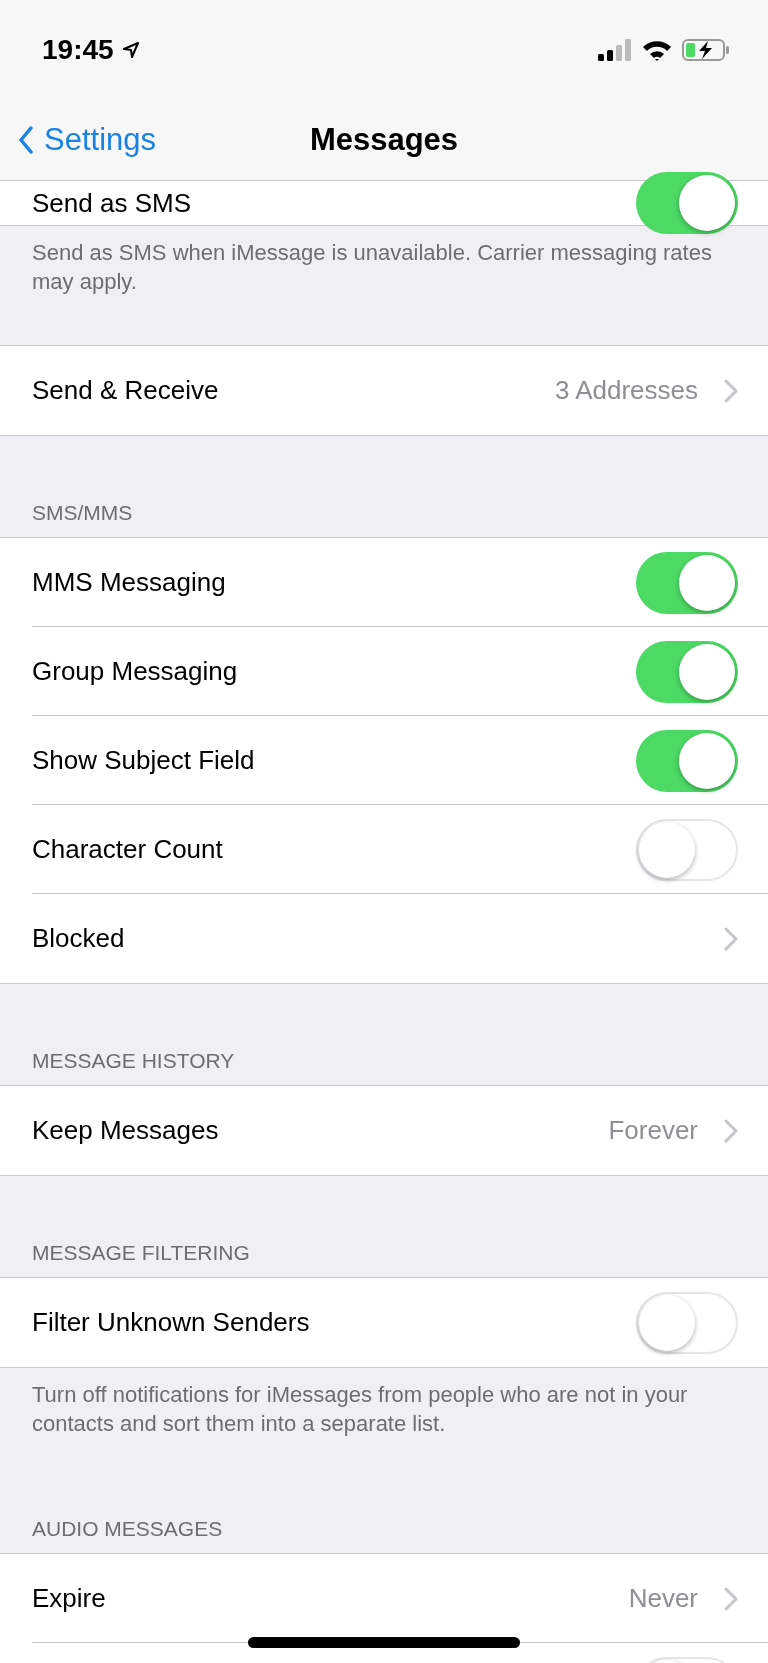  I want to click on back-button: Settings, so click(78, 140).